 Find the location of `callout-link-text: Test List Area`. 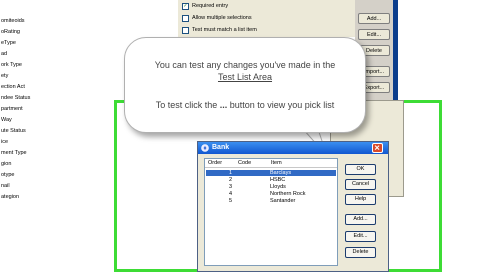

callout-link-text: Test List Area is located at coordinates (245, 77).